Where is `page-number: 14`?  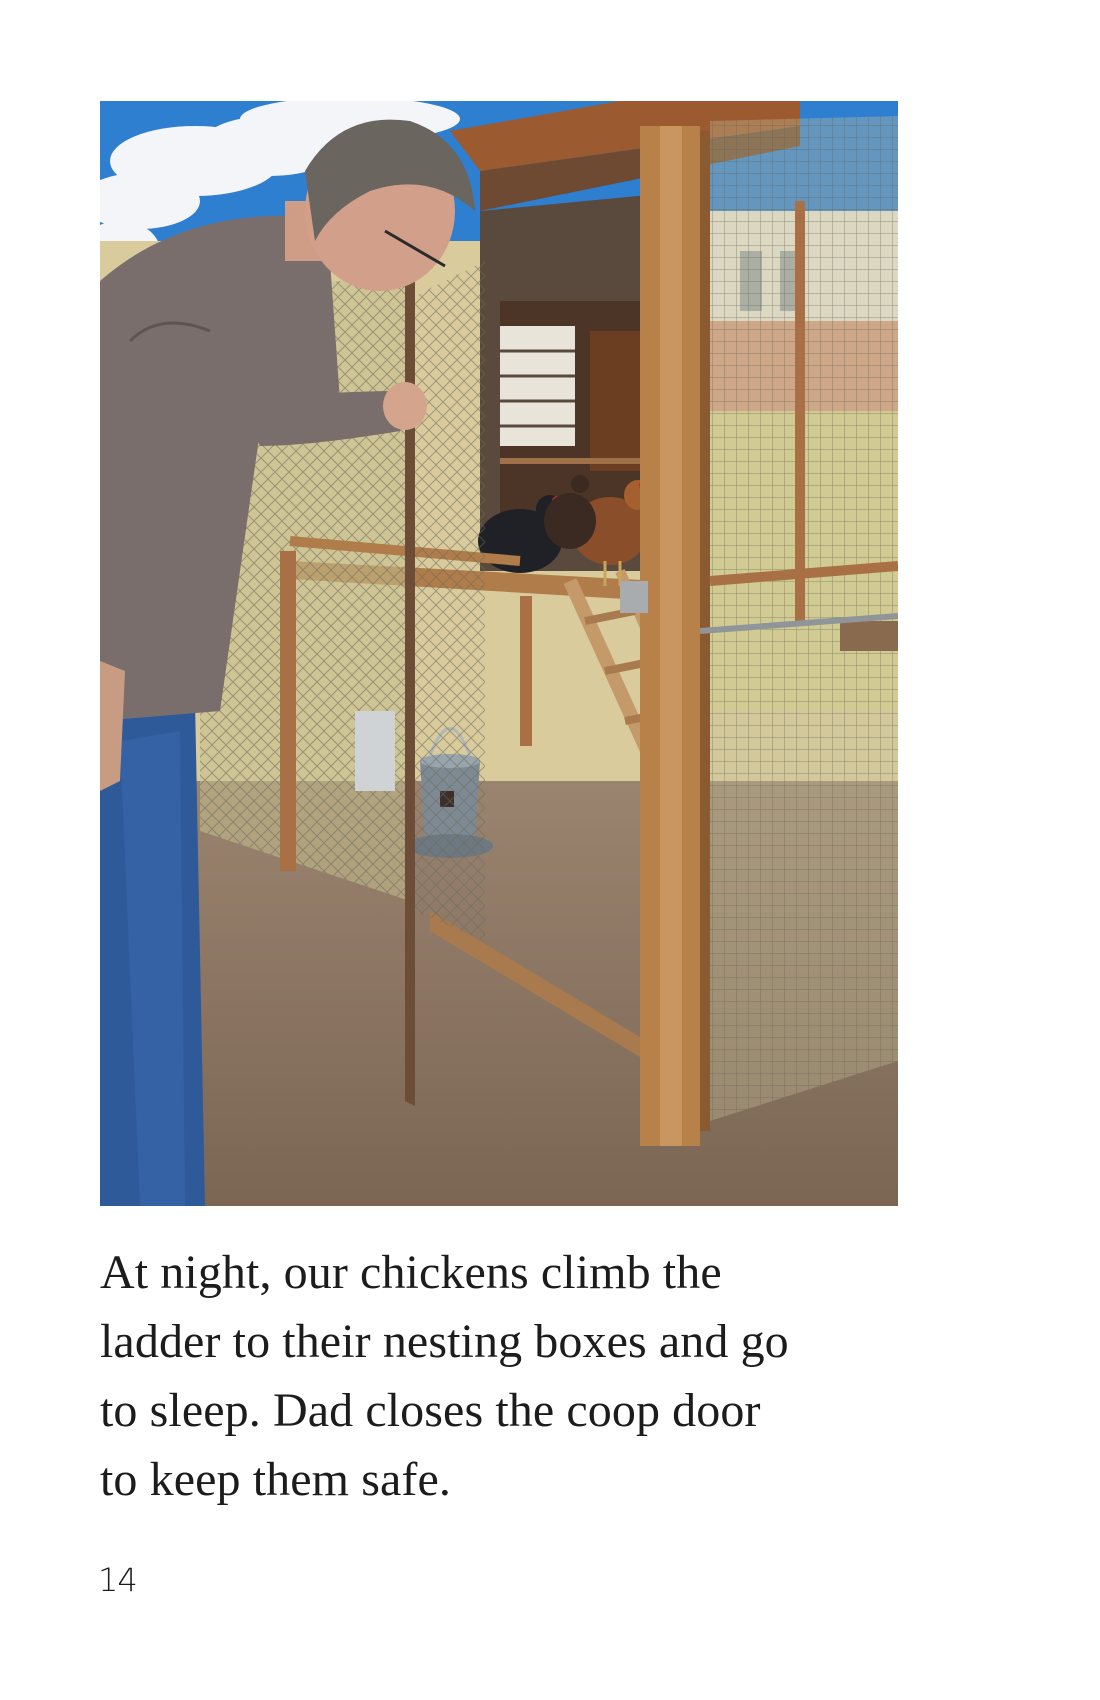
page-number: 14 is located at coordinates (118, 1580).